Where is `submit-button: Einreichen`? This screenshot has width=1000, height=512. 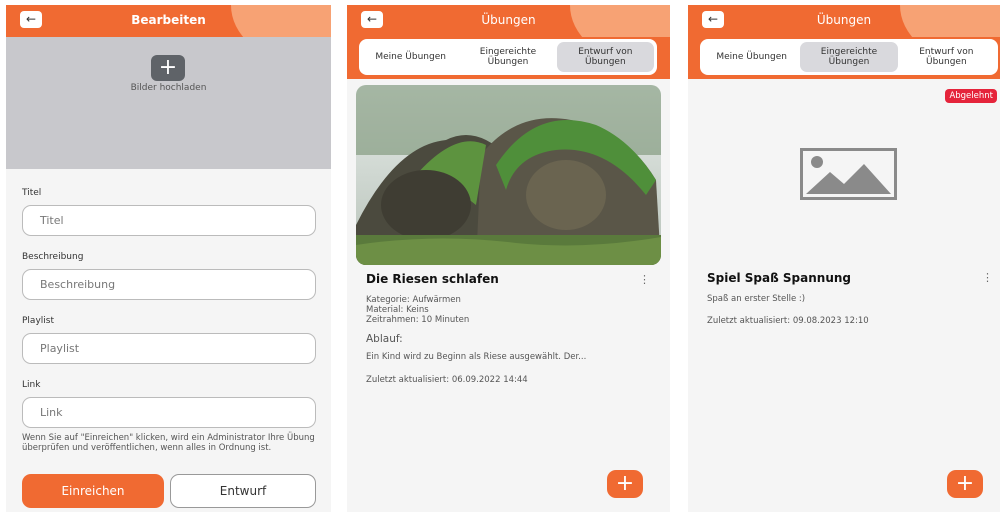 submit-button: Einreichen is located at coordinates (93, 491).